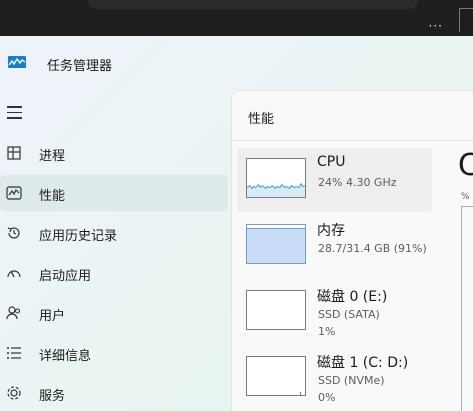 The width and height of the screenshot is (473, 411). I want to click on sidebar-item-label: 用户, so click(52, 316).